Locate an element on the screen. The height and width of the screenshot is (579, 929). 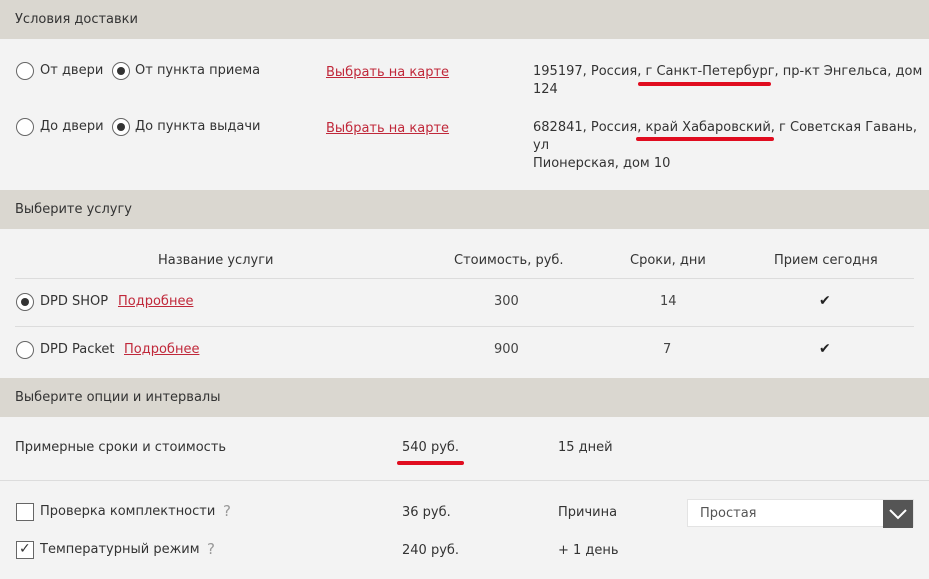
radio-to-door is located at coordinates (25, 127).